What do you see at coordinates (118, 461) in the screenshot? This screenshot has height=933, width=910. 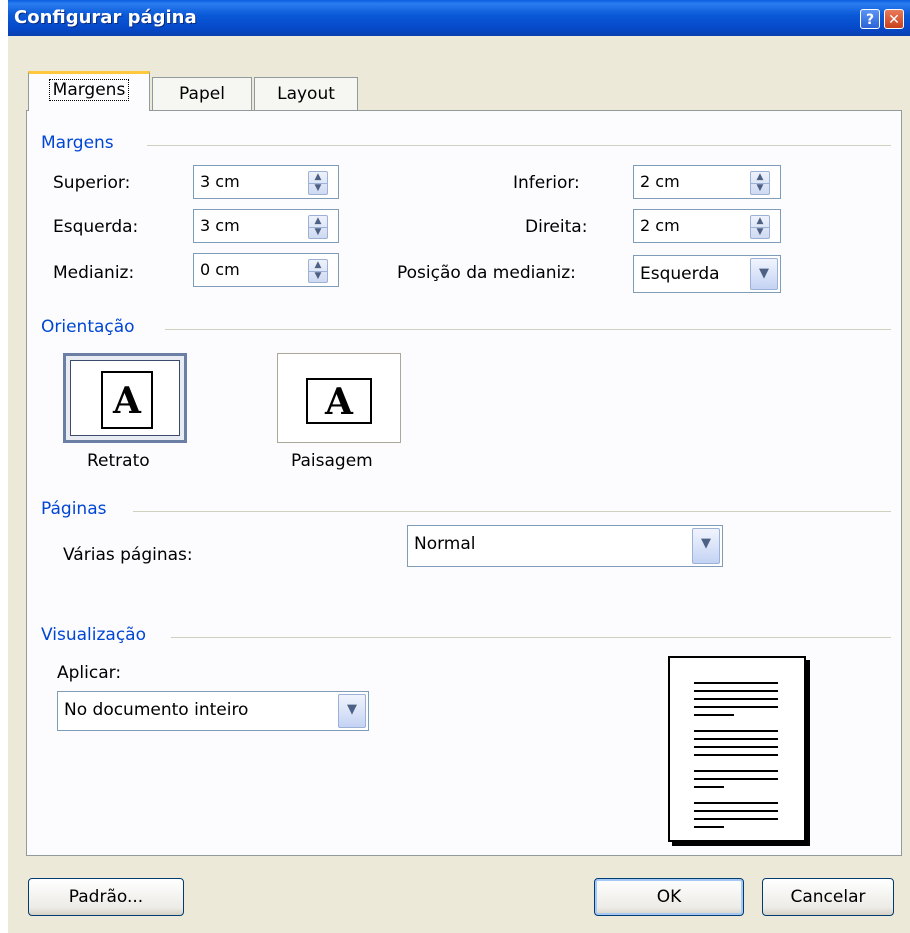 I see `portrait-label: Retrato` at bounding box center [118, 461].